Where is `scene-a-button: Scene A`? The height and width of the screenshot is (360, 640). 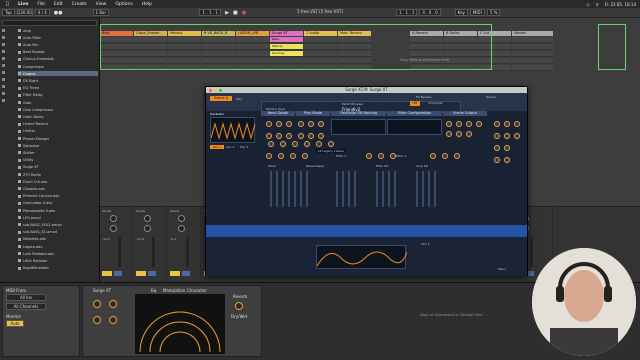 scene-a-button: Scene A is located at coordinates (221, 98).